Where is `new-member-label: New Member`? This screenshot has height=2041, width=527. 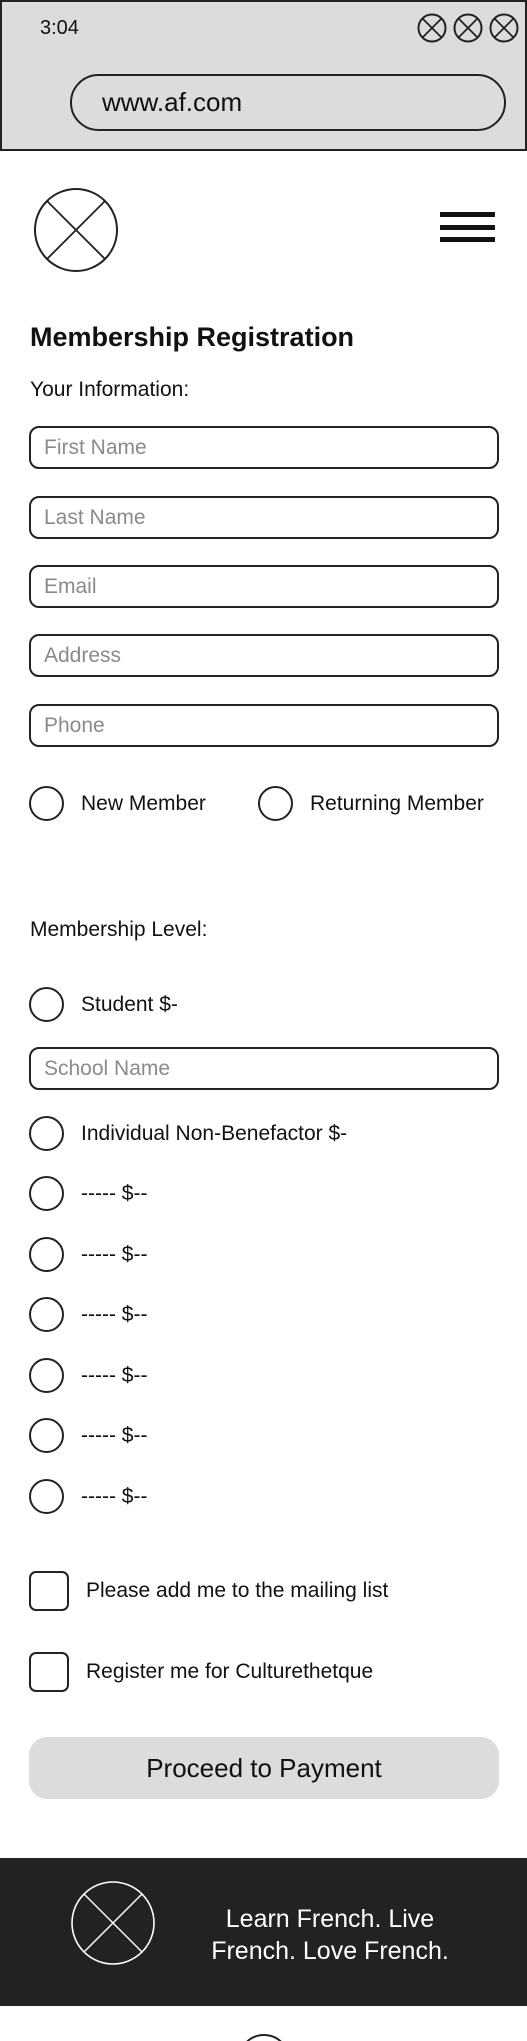 new-member-label: New Member is located at coordinates (143, 803).